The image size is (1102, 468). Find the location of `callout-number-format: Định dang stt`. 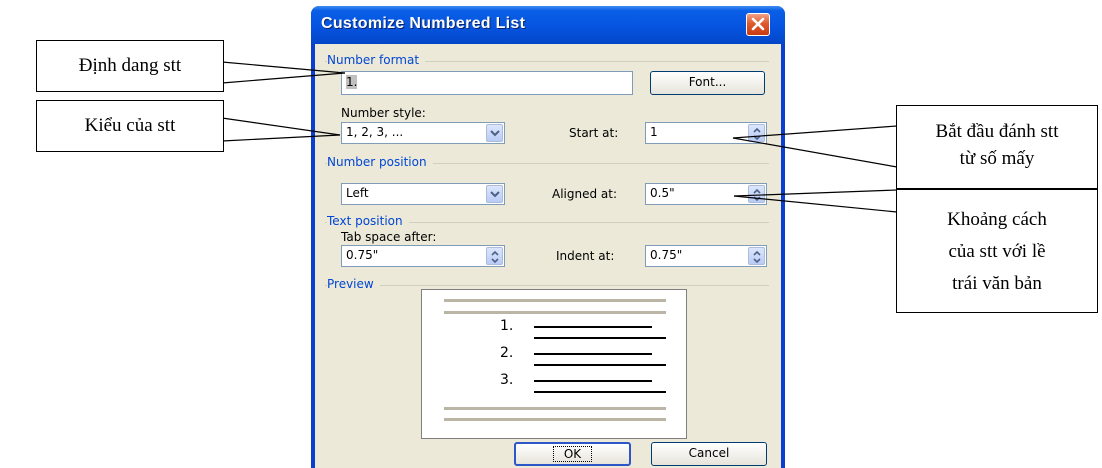

callout-number-format: Định dang stt is located at coordinates (130, 66).